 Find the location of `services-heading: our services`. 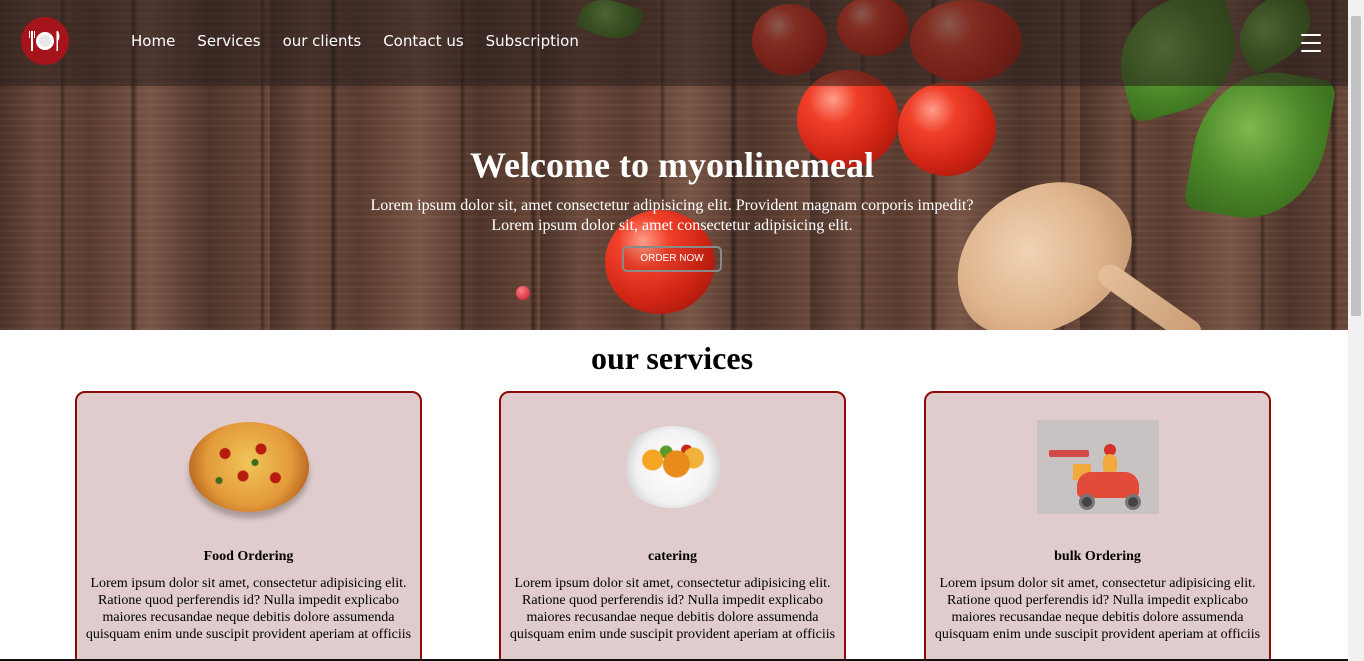

services-heading: our services is located at coordinates (672, 358).